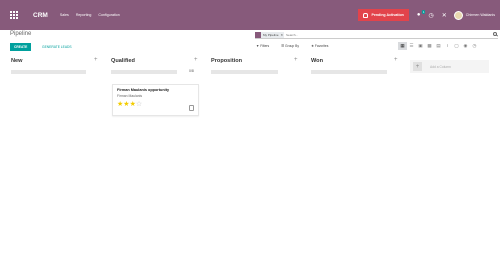 Image resolution: width=500 pixels, height=259 pixels. Describe the element at coordinates (123, 61) in the screenshot. I see `column-title: Qualified` at that location.